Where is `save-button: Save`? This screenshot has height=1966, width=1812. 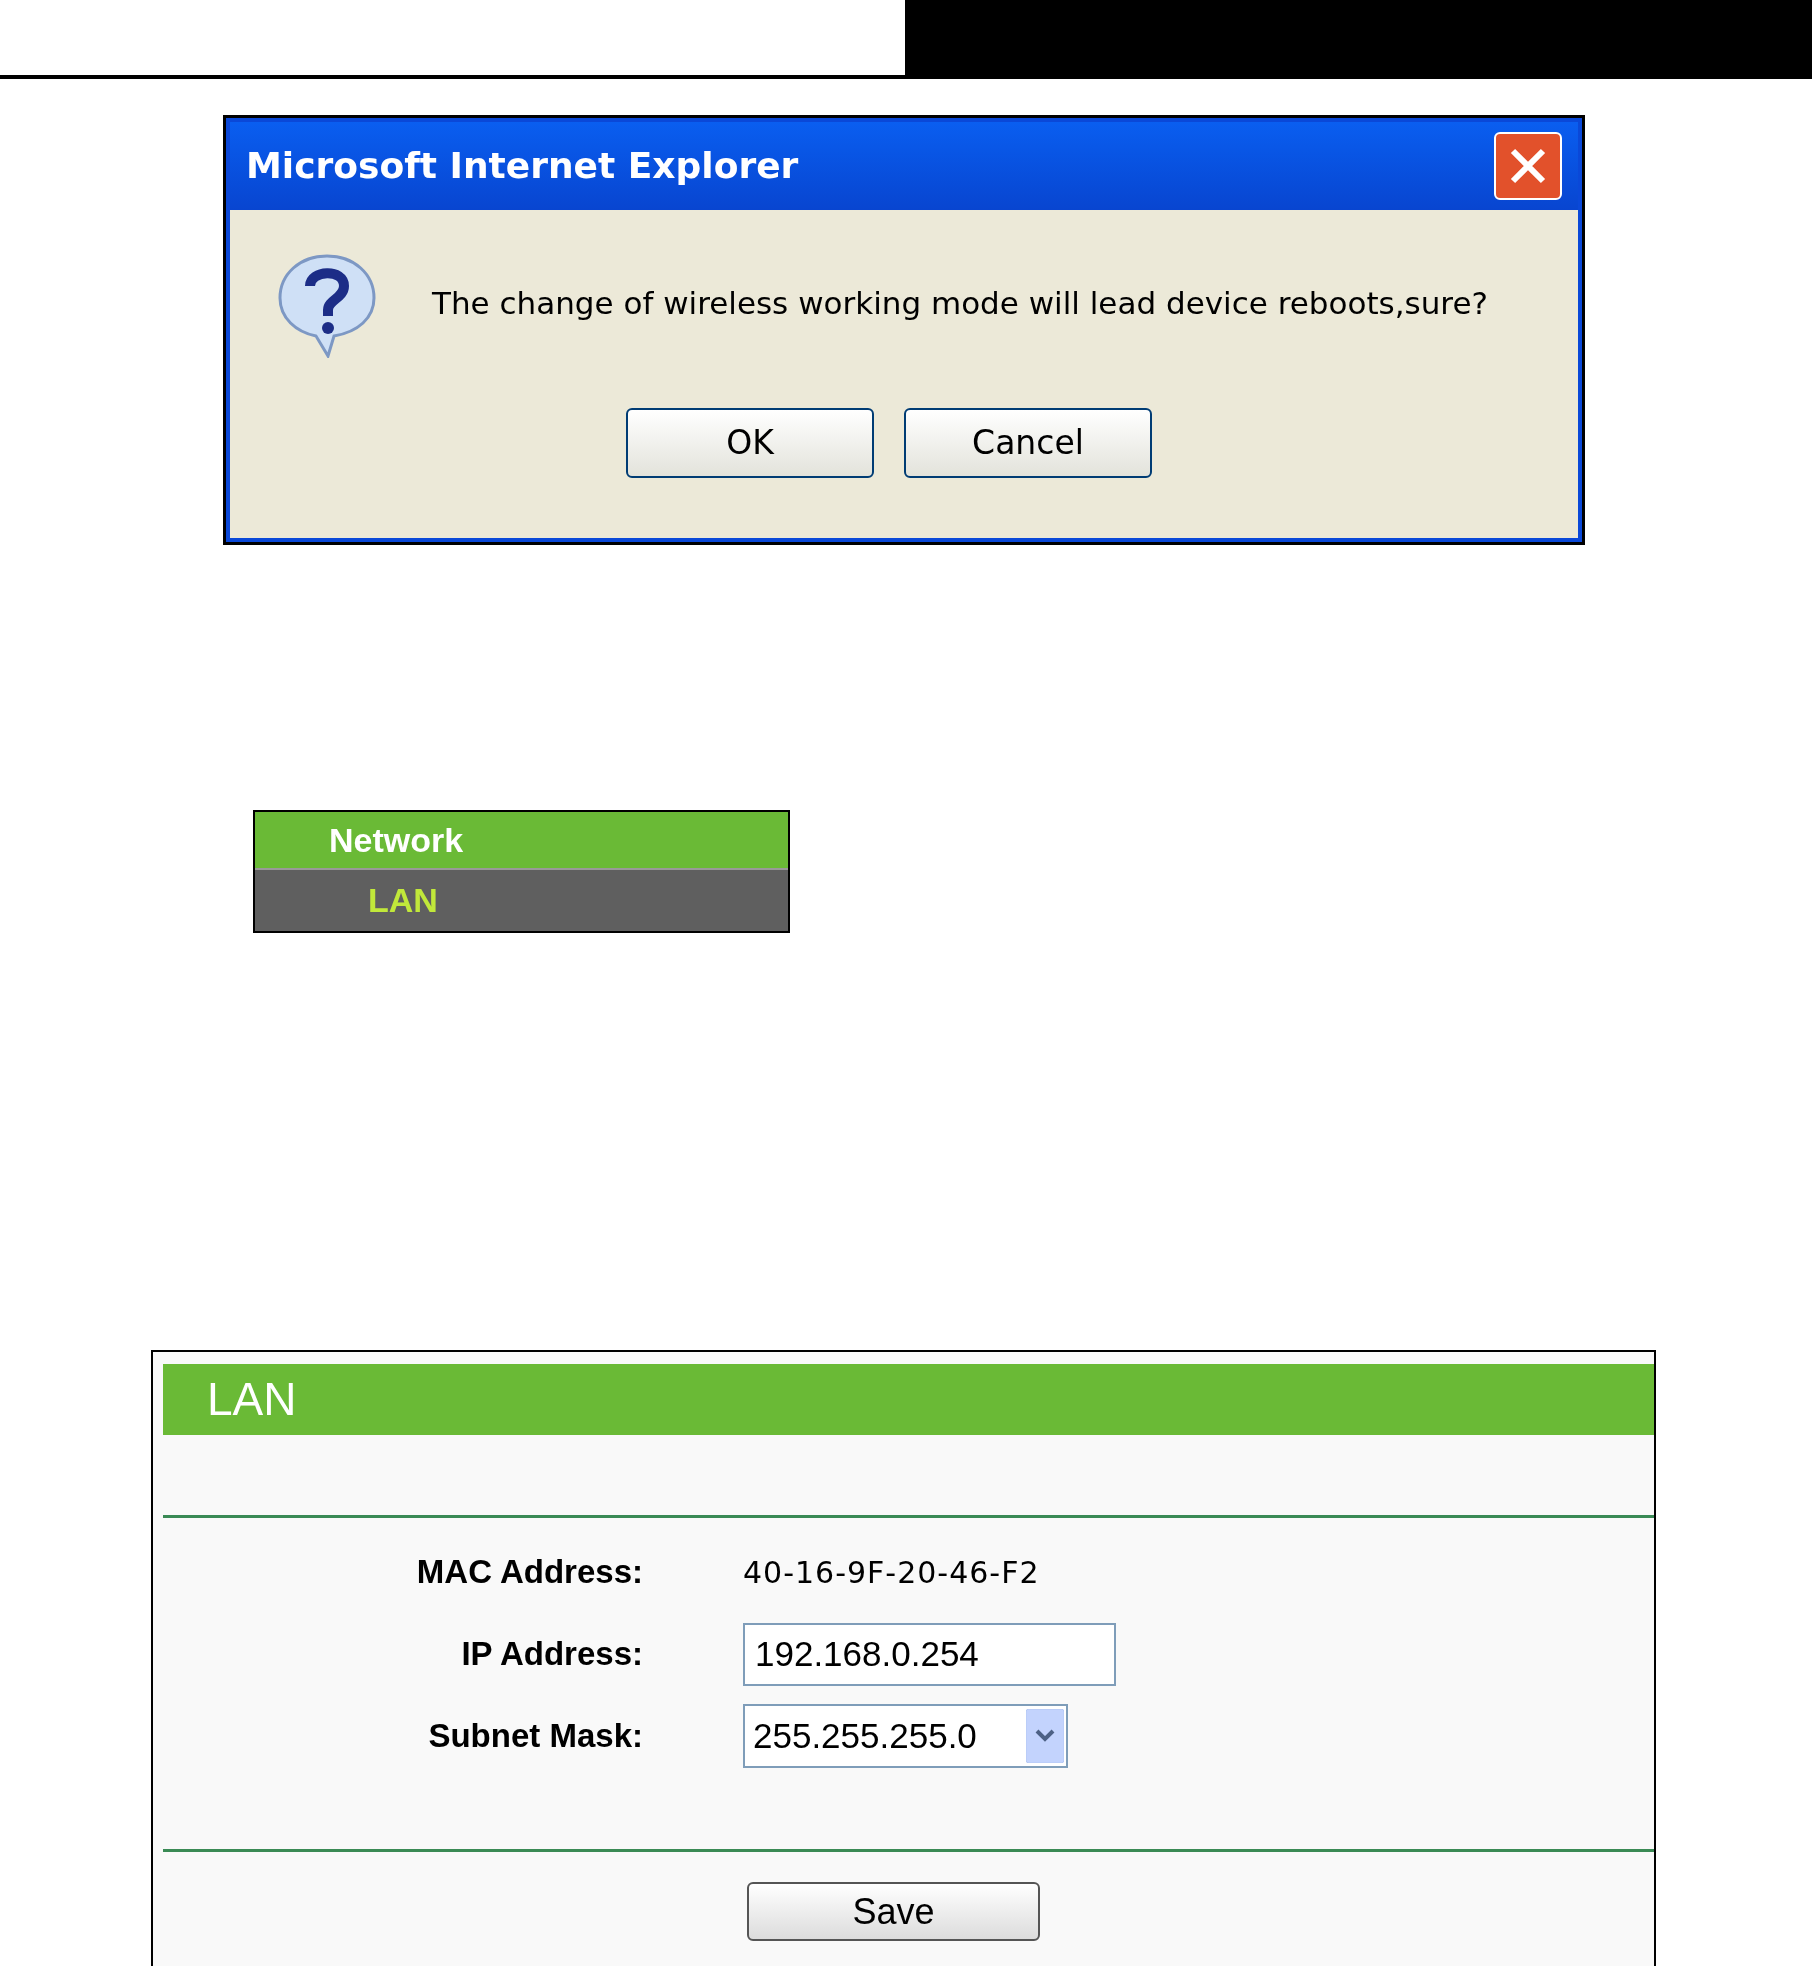 save-button: Save is located at coordinates (893, 1911).